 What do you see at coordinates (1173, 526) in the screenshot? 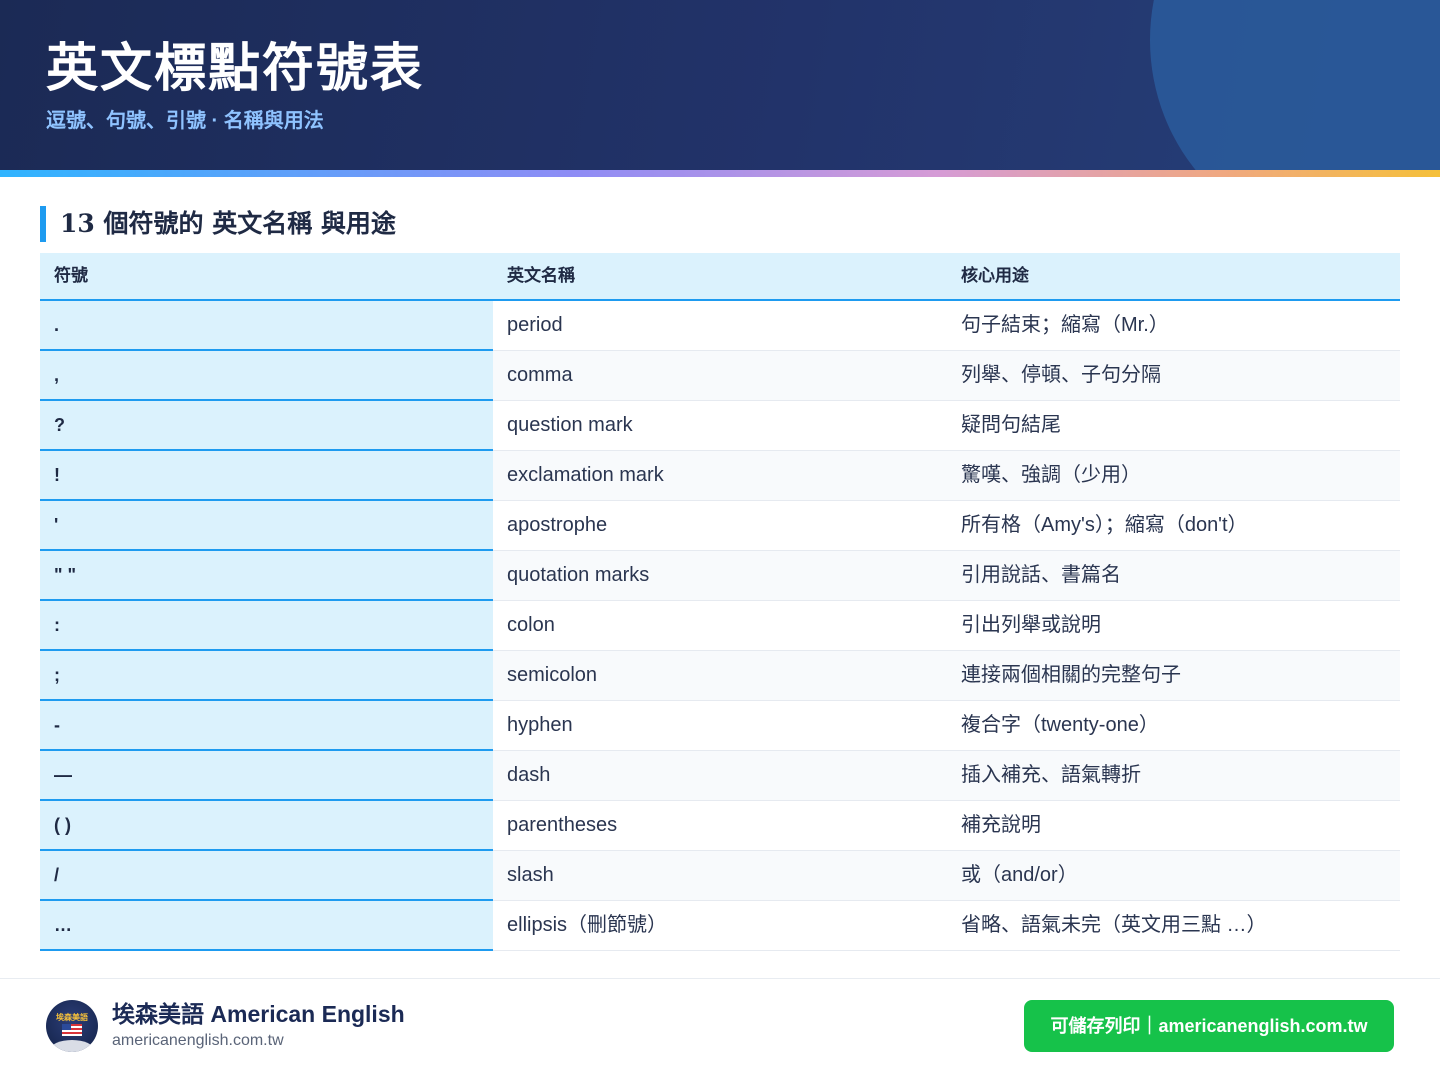
I see `core-use-cell: 所有格（Amy's）；縮寫（don't）` at bounding box center [1173, 526].